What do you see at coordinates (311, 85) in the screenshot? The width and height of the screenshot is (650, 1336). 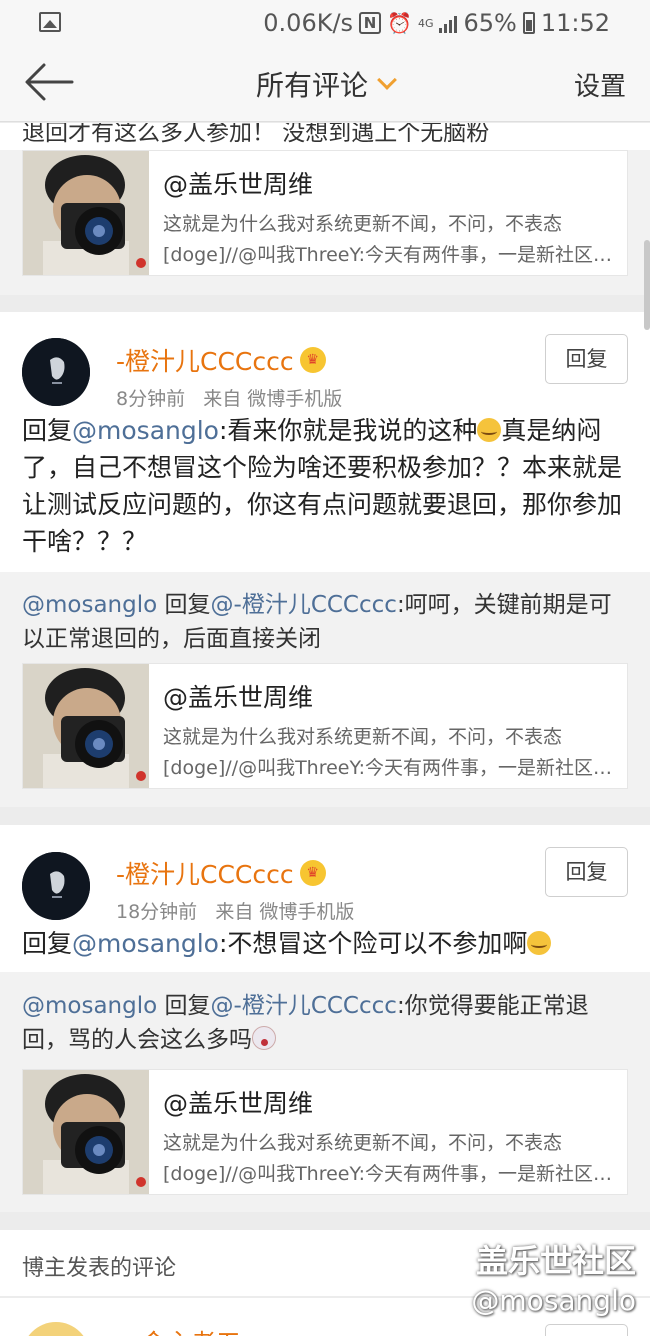 I see `page-title: 所有评论` at bounding box center [311, 85].